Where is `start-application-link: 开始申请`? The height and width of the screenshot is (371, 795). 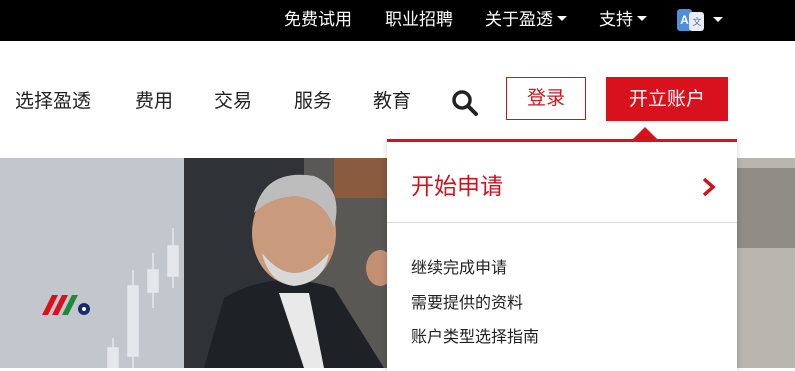
start-application-link: 开始申请 is located at coordinates (457, 187).